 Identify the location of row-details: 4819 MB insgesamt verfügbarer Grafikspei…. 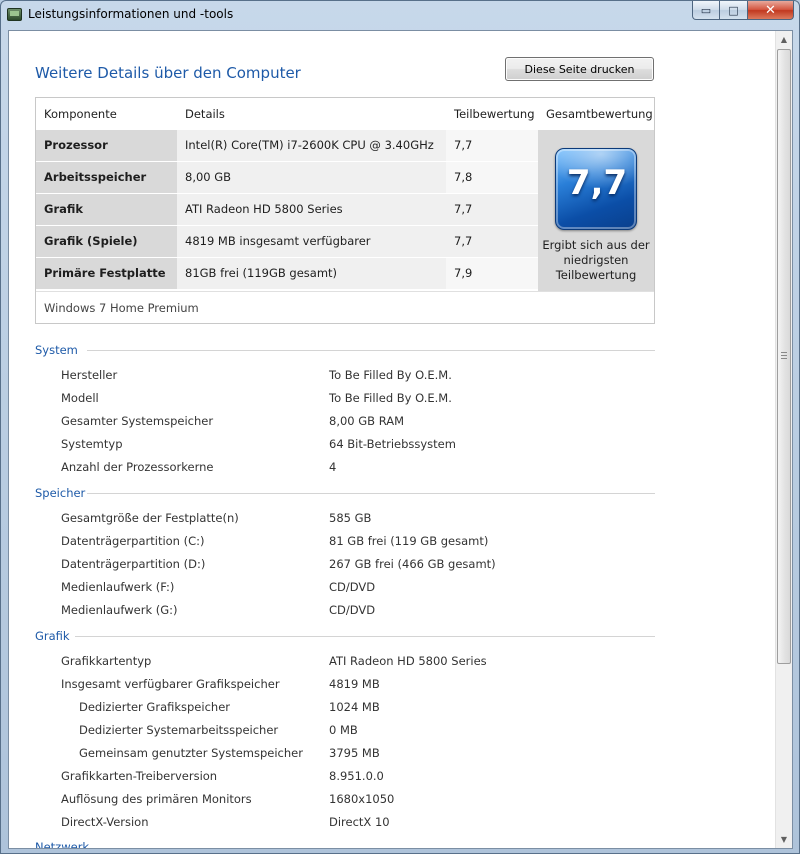
(311, 252).